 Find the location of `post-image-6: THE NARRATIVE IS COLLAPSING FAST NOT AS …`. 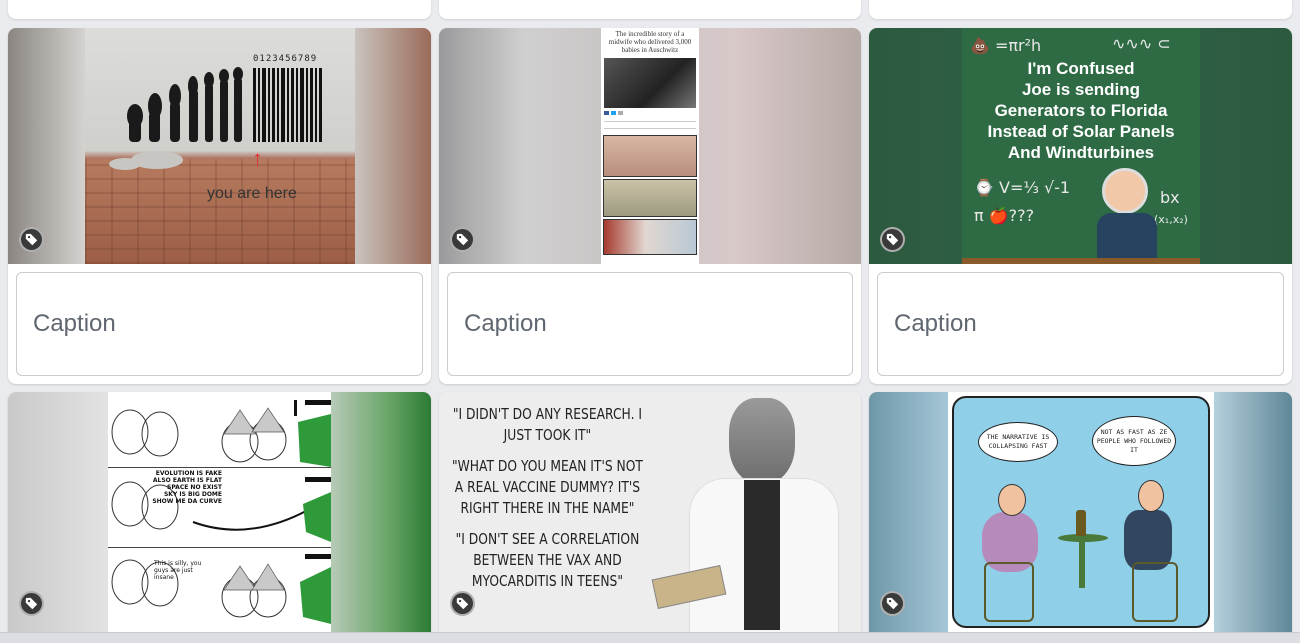

post-image-6: THE NARRATIVE IS COLLAPSING FAST NOT AS … is located at coordinates (1080, 512).